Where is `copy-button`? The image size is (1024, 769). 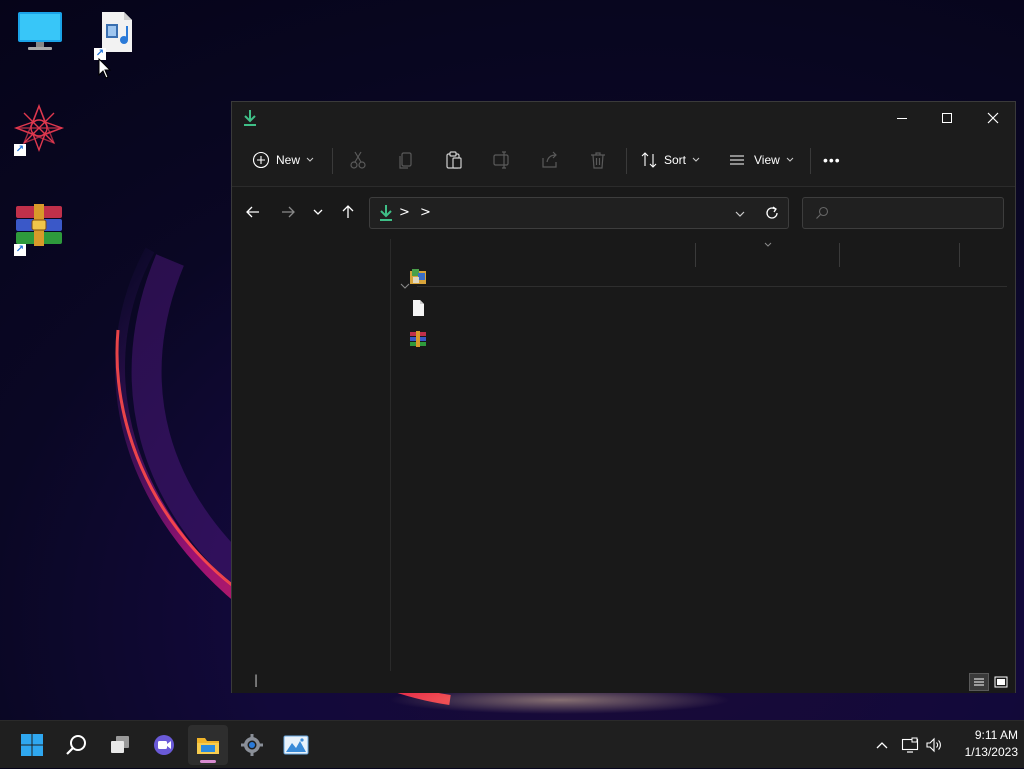 copy-button is located at coordinates (406, 160).